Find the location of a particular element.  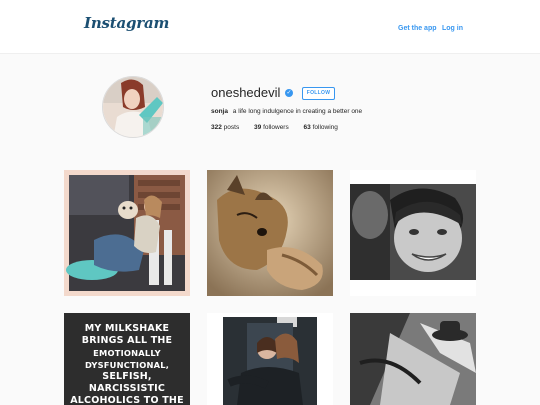

follow-button: FOLLOW is located at coordinates (318, 93).